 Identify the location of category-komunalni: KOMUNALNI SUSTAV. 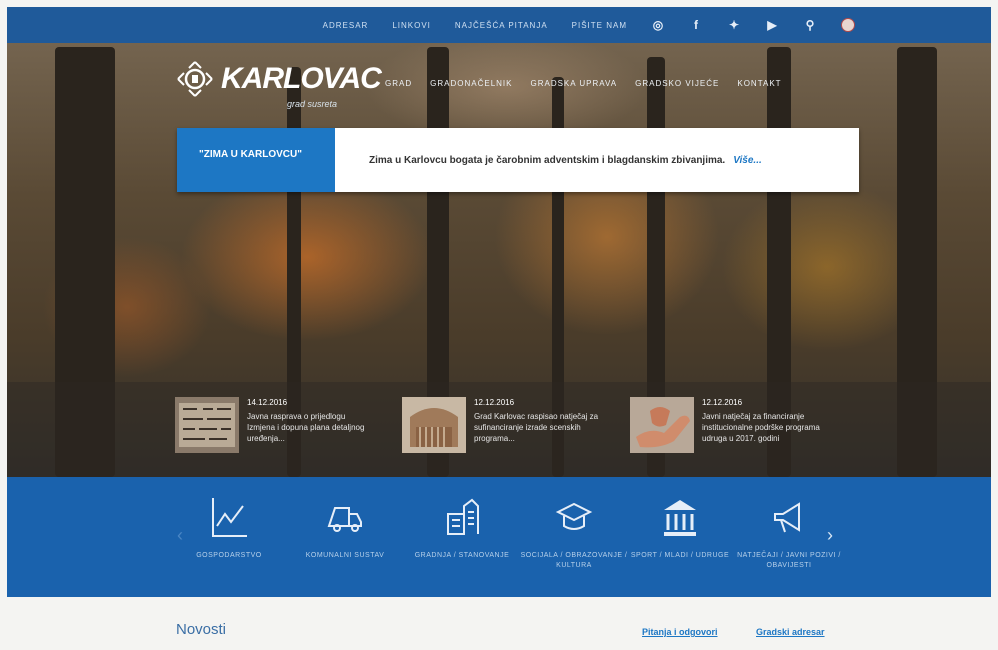
(345, 528).